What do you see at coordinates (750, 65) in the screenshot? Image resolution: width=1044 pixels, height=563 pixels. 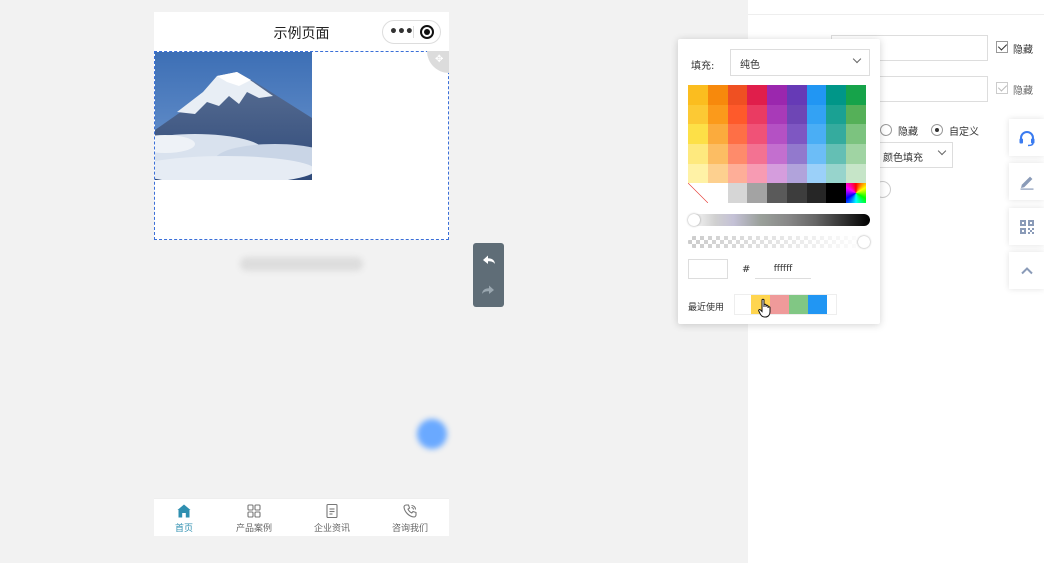 I see `fill-mode-value: 纯色` at bounding box center [750, 65].